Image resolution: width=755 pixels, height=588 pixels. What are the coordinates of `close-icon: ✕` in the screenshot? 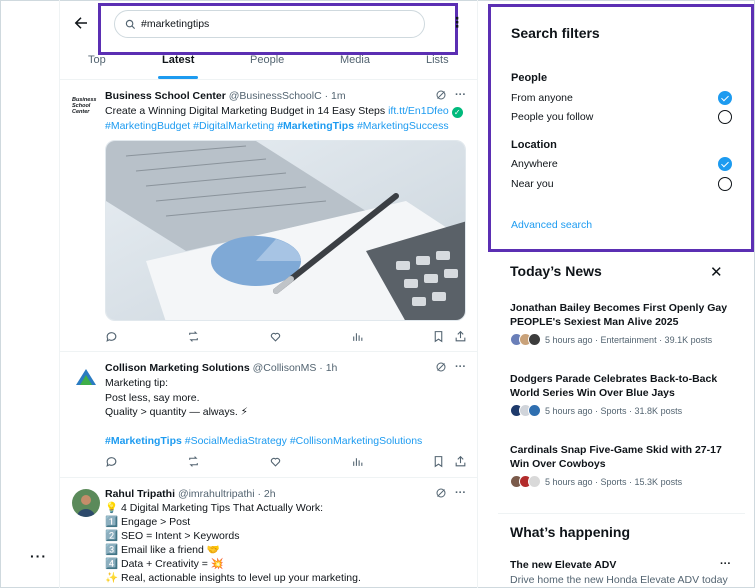 It's located at (716, 272).